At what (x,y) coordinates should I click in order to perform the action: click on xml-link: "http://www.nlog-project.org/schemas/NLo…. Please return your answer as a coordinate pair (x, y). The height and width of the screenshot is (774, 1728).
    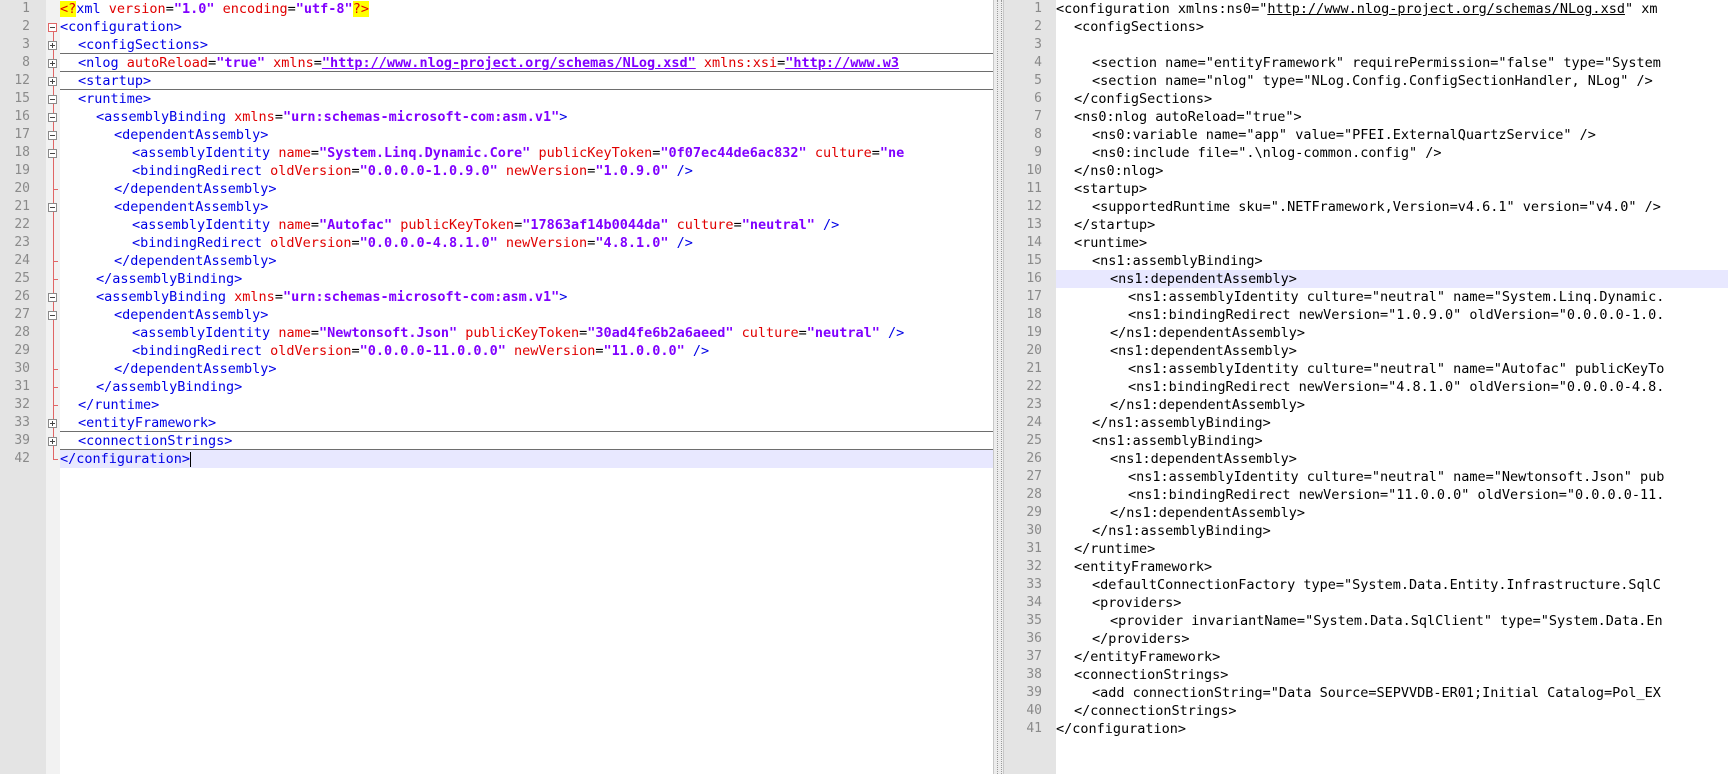
    Looking at the image, I should click on (509, 63).